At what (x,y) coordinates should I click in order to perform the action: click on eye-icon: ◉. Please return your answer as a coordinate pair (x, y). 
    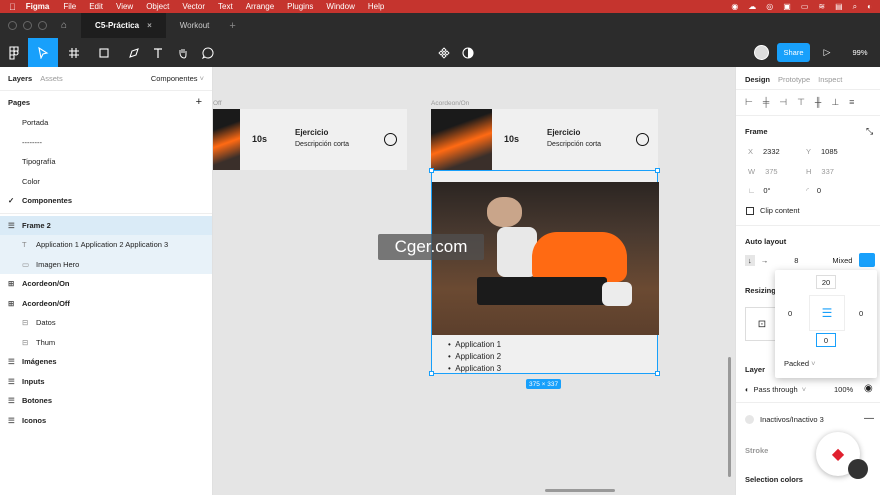
    Looking at the image, I should click on (868, 388).